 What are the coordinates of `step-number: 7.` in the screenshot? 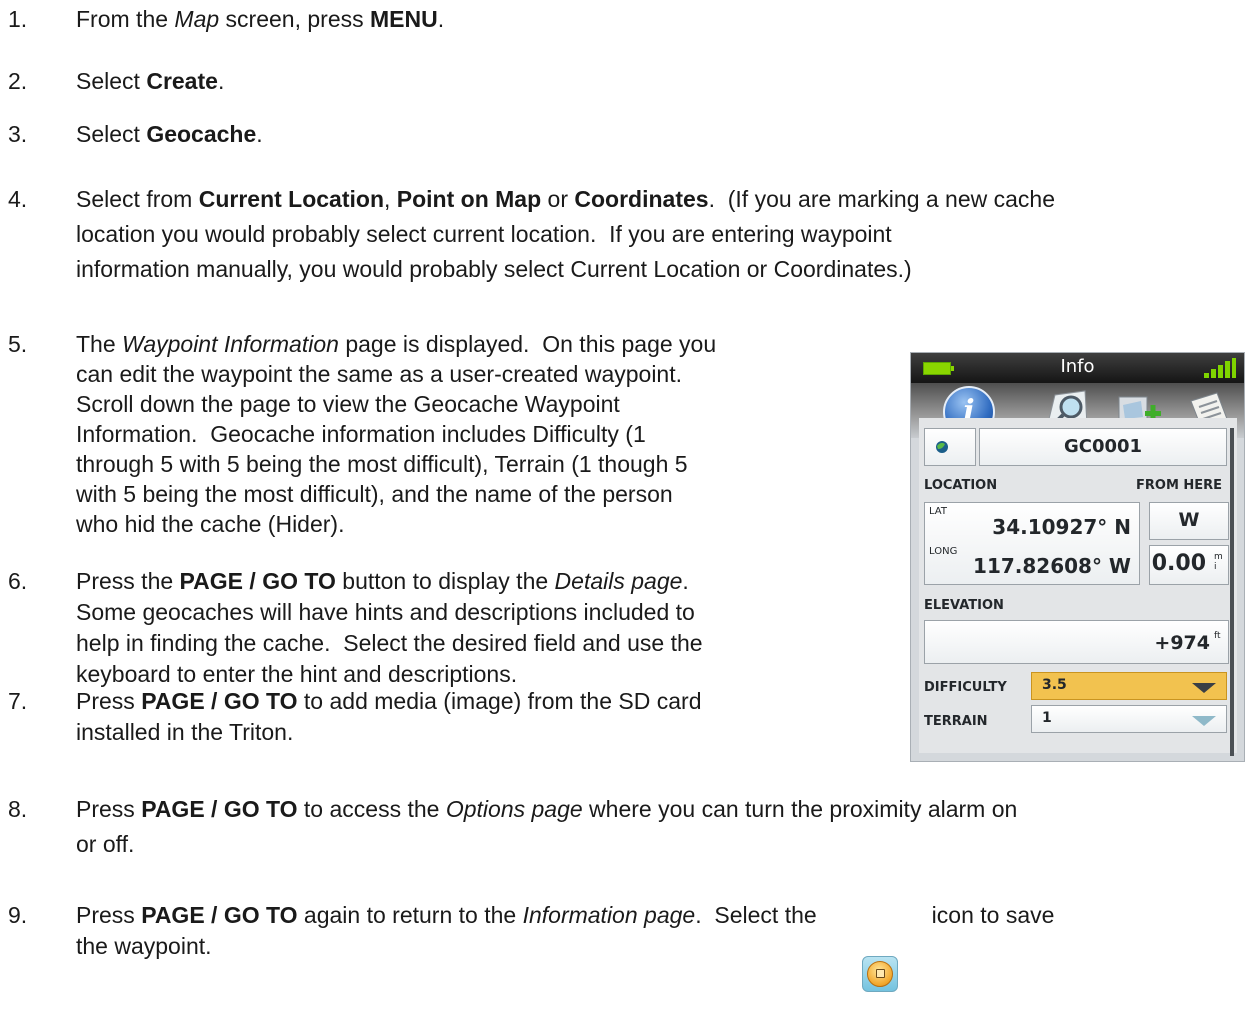 It's located at (18, 701).